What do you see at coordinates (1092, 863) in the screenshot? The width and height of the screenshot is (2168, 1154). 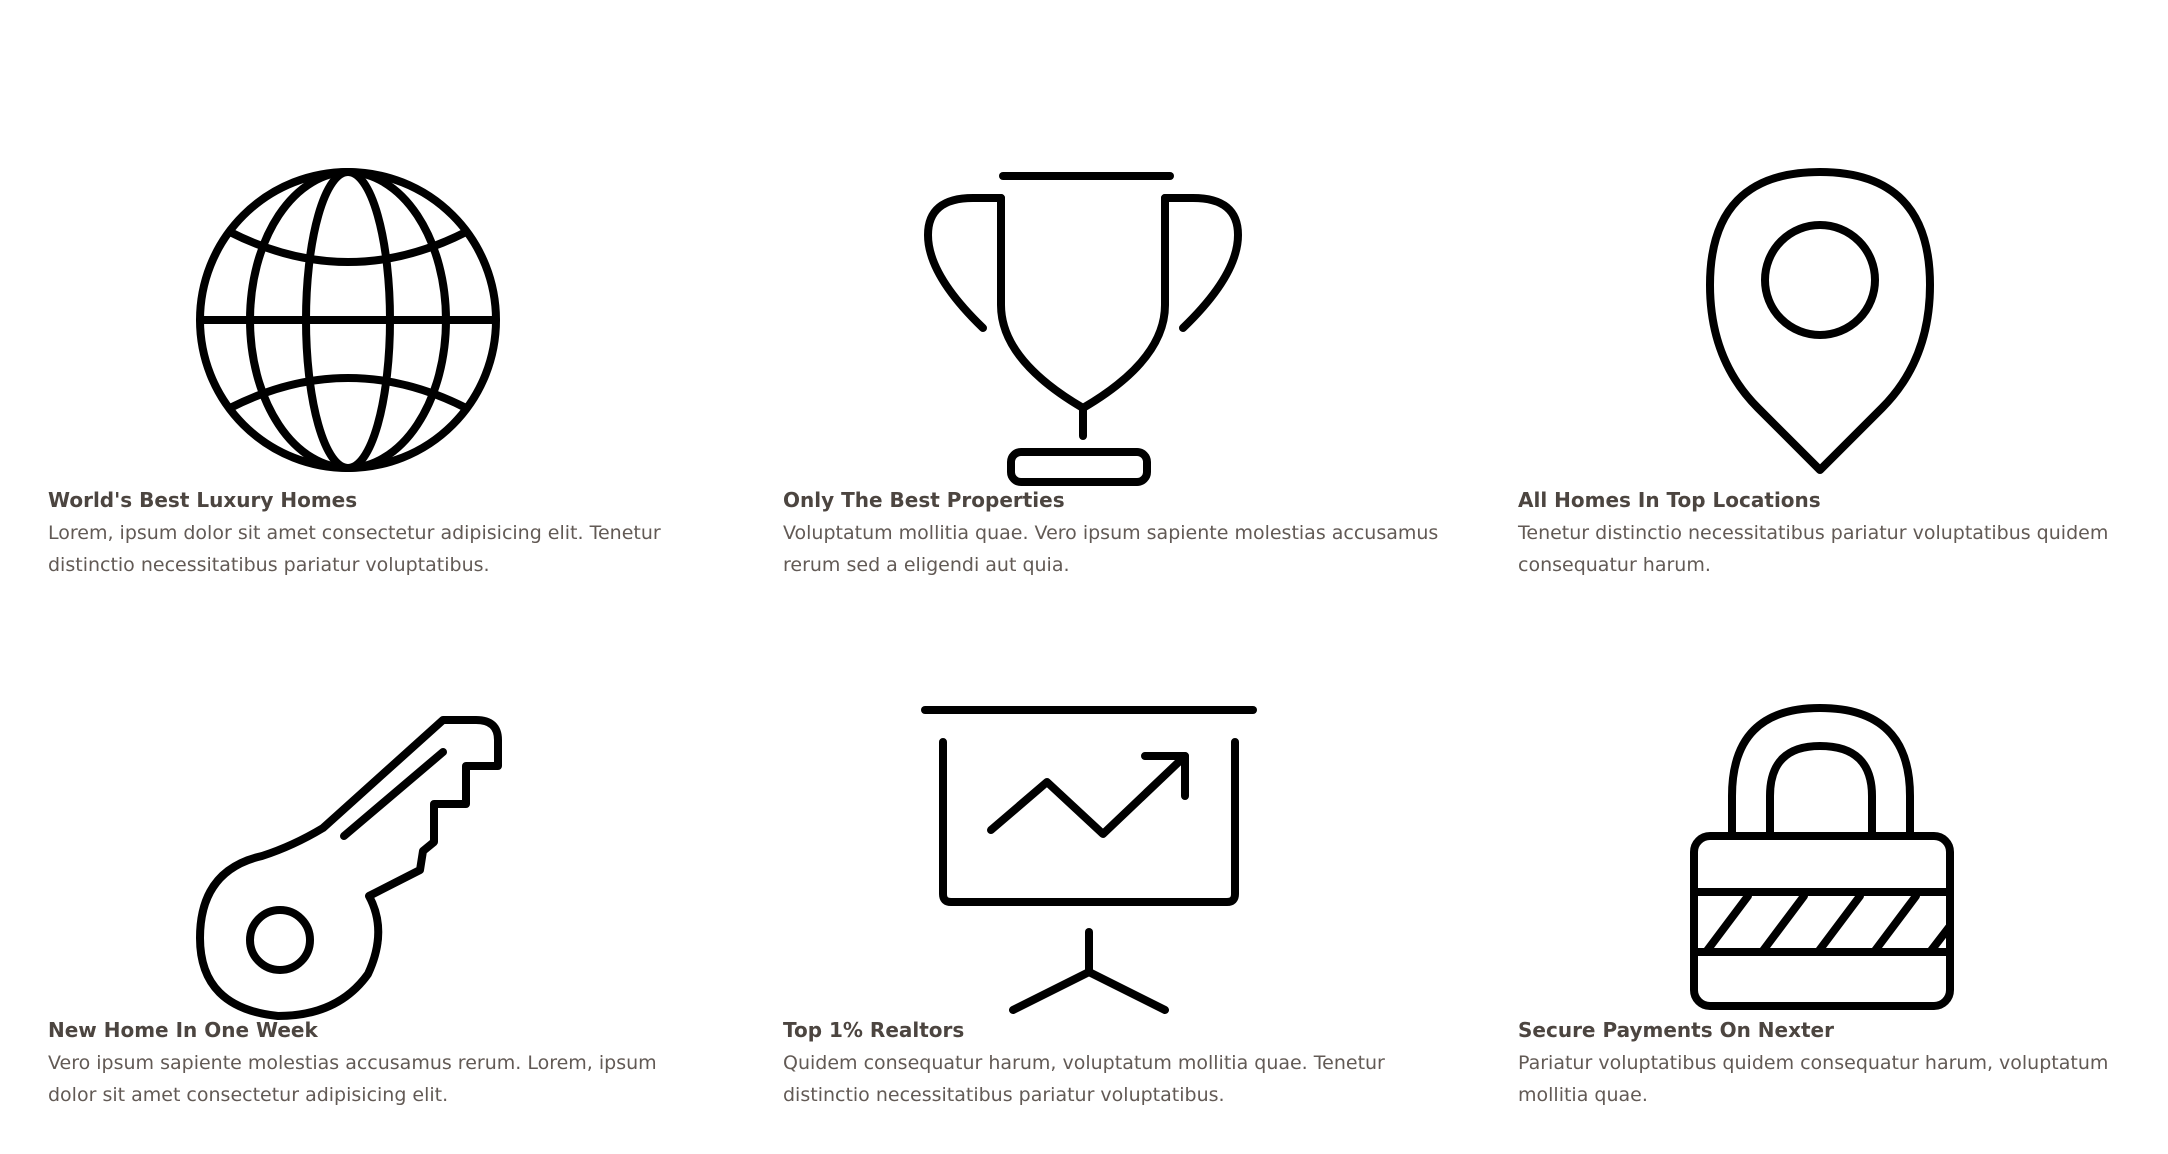 I see `presentation-chart-icon` at bounding box center [1092, 863].